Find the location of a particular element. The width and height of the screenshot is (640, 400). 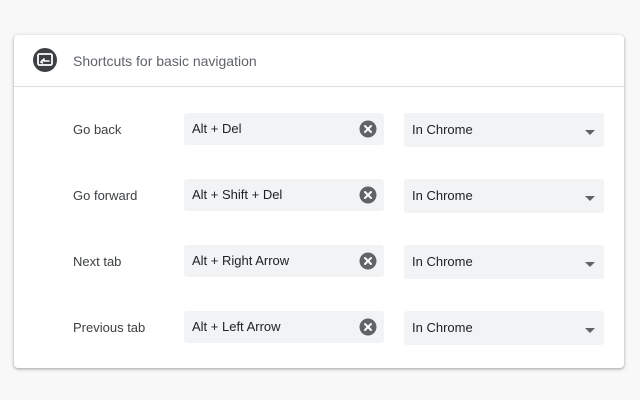

card-header: Shortcuts for basic navigation is located at coordinates (319, 61).